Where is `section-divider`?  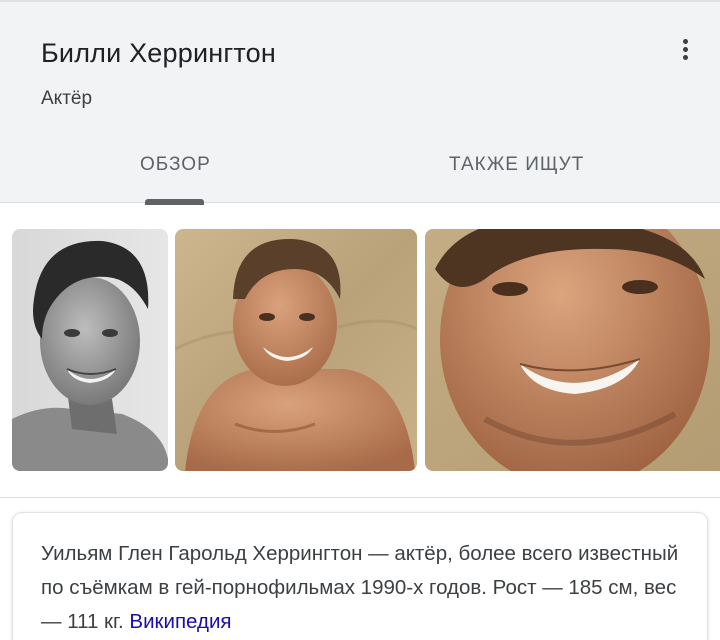 section-divider is located at coordinates (360, 497).